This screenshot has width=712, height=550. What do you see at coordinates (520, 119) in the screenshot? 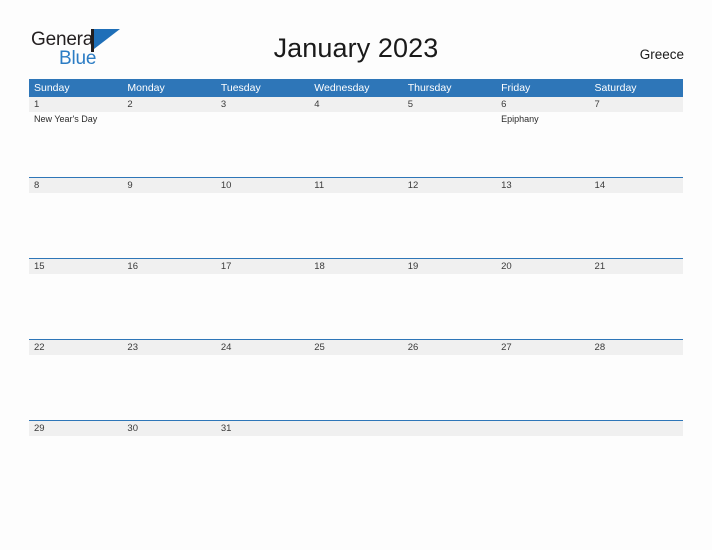
I see `holiday-label: Epiphany` at bounding box center [520, 119].